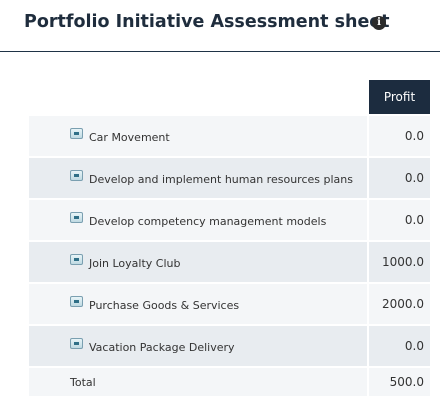 The height and width of the screenshot is (396, 440). What do you see at coordinates (129, 137) in the screenshot?
I see `initiative-label: Car Movement` at bounding box center [129, 137].